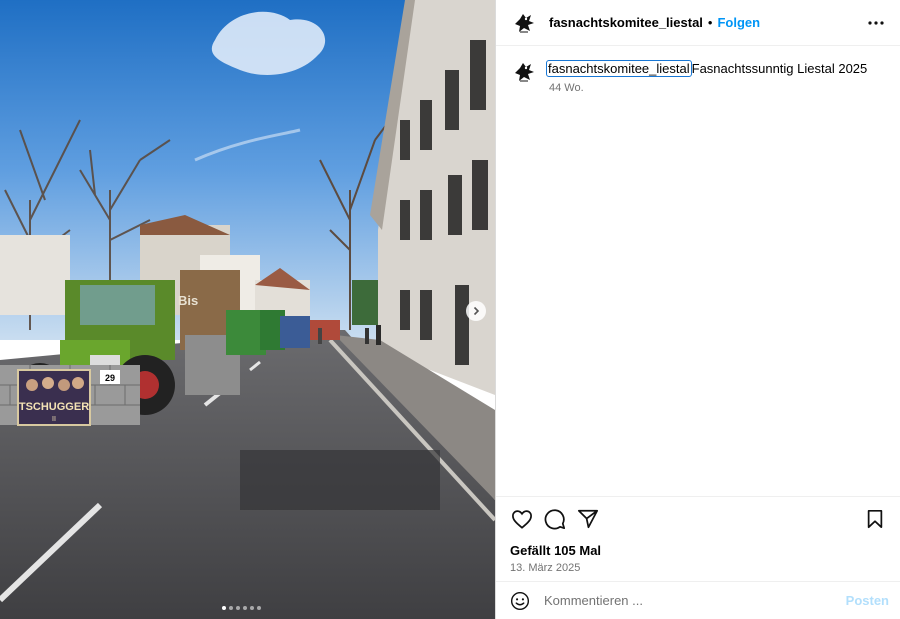 Image resolution: width=900 pixels, height=619 pixels. I want to click on caption-text: Fasnachtssunntig Liestal 2025, so click(779, 68).